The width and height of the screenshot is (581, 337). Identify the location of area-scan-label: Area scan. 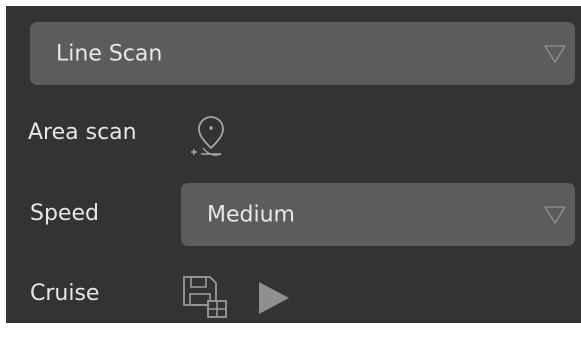
(82, 132).